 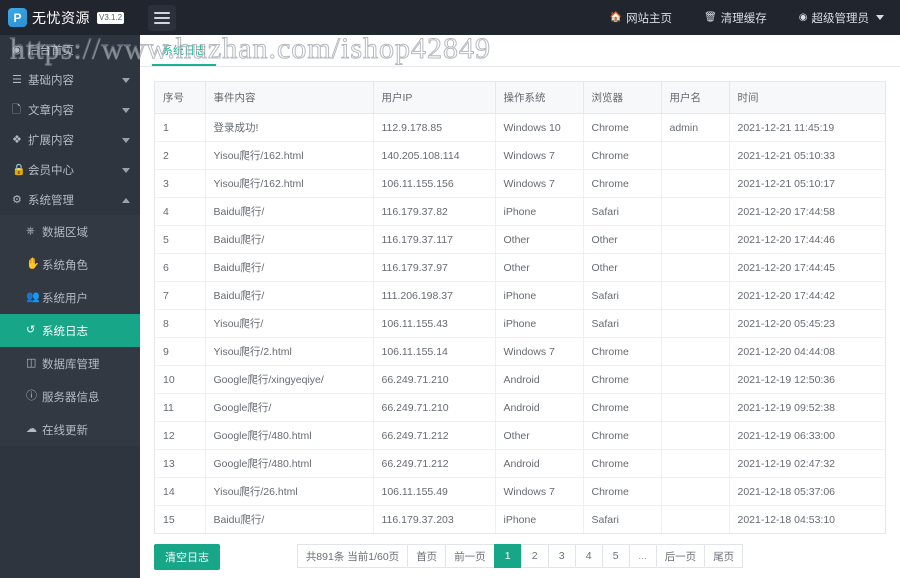 I want to click on dashboard-icon: ◉, so click(x=17, y=49).